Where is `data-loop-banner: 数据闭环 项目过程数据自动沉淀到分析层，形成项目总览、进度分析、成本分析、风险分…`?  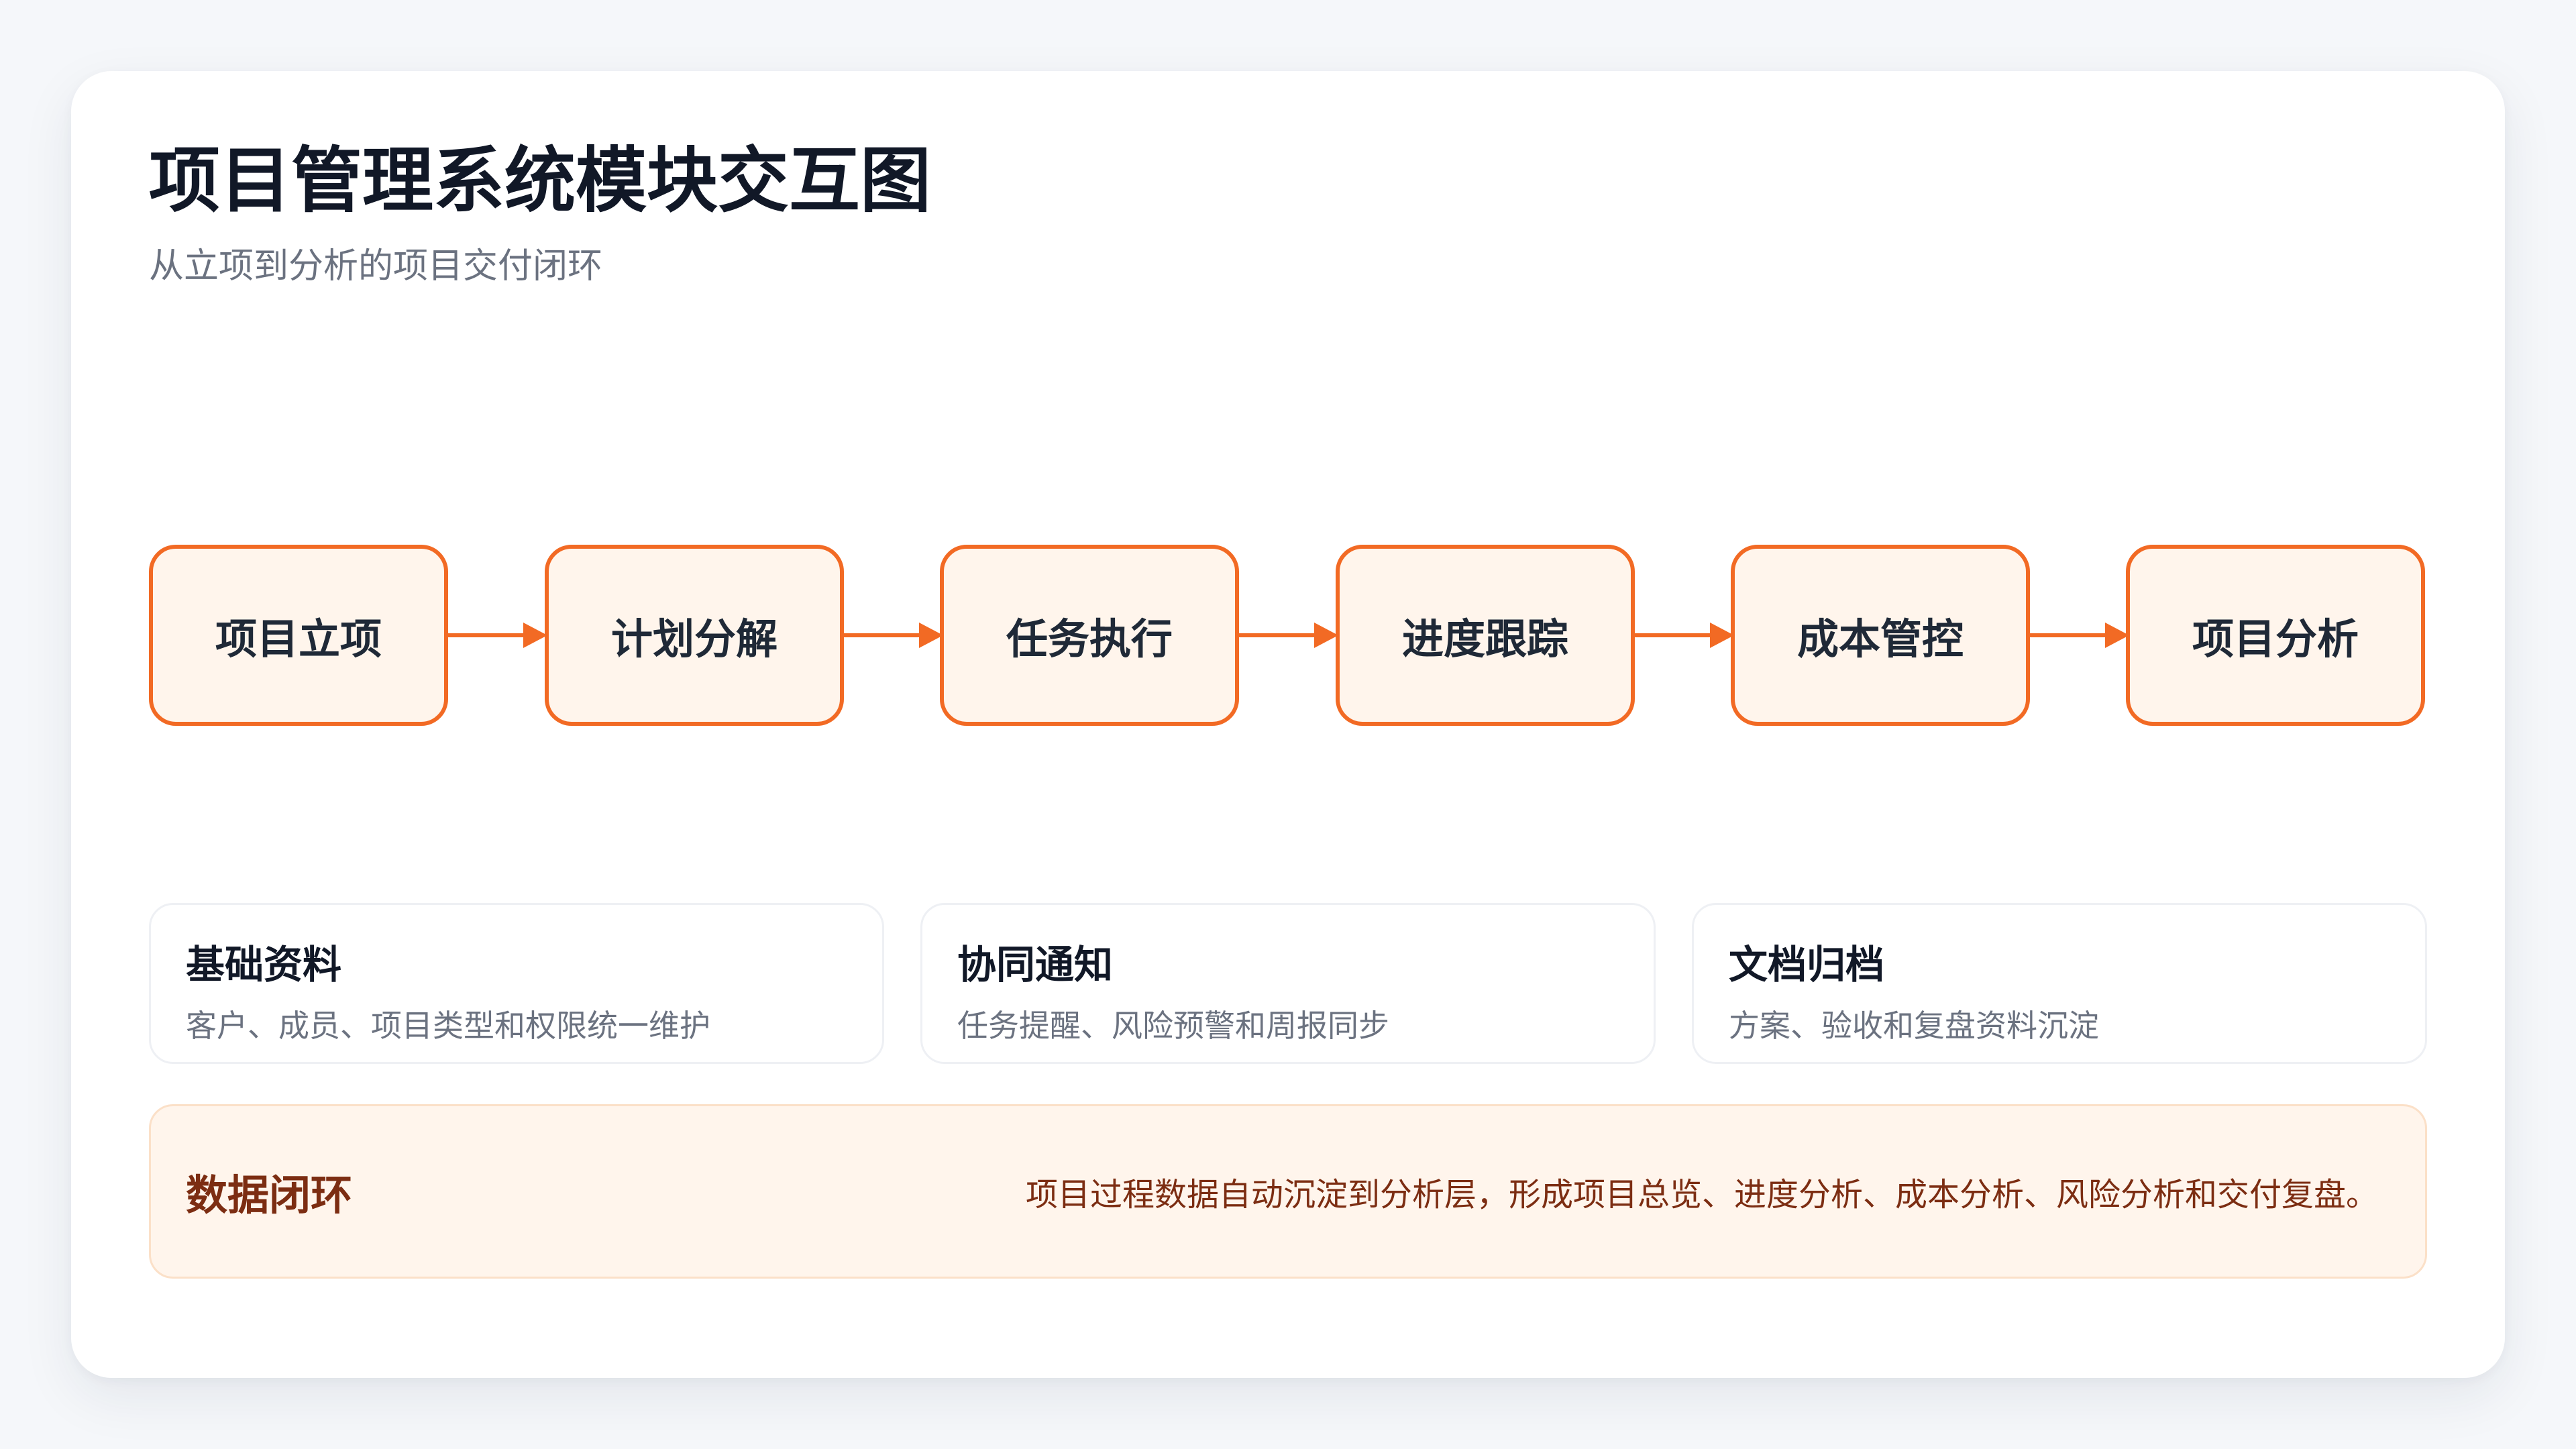
data-loop-banner: 数据闭环 项目过程数据自动沉淀到分析层，形成项目总览、进度分析、成本分析、风险分… is located at coordinates (1288, 1191).